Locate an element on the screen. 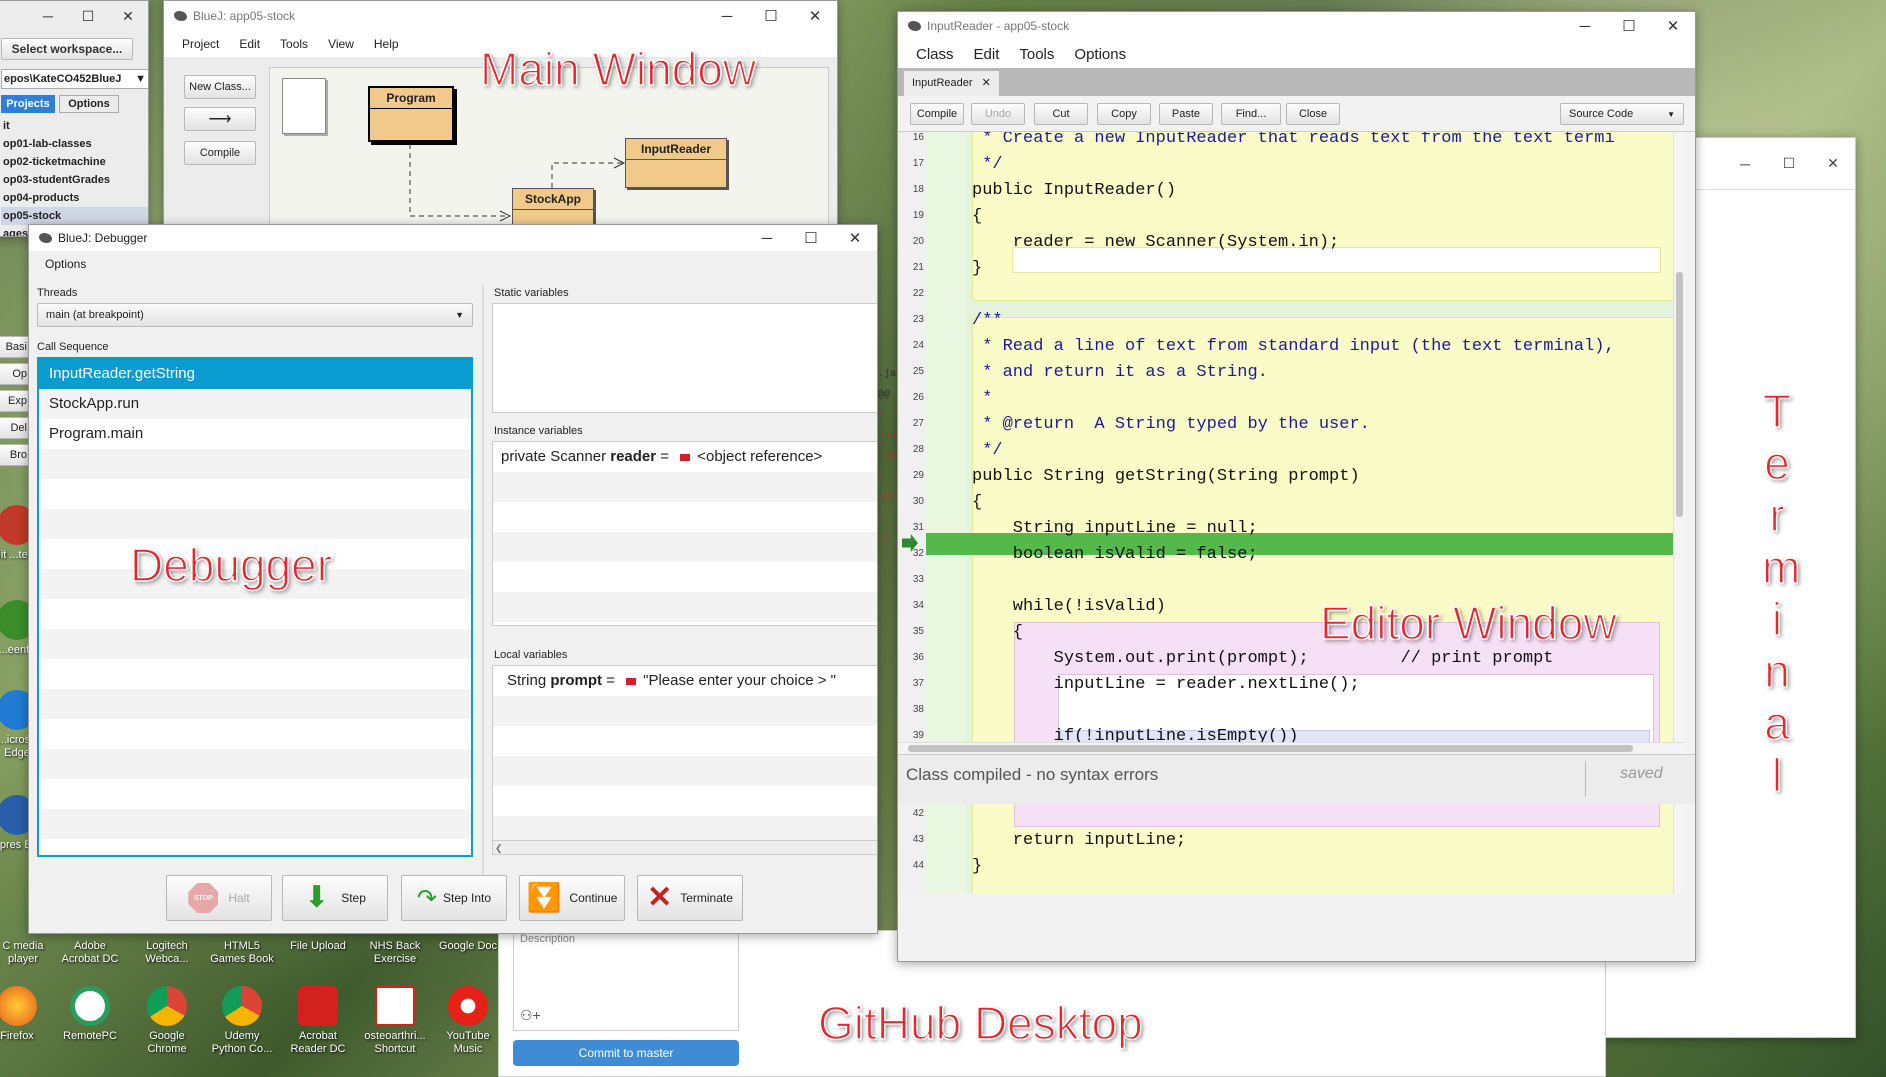  project-item: op03-studentGrades is located at coordinates (74, 180).